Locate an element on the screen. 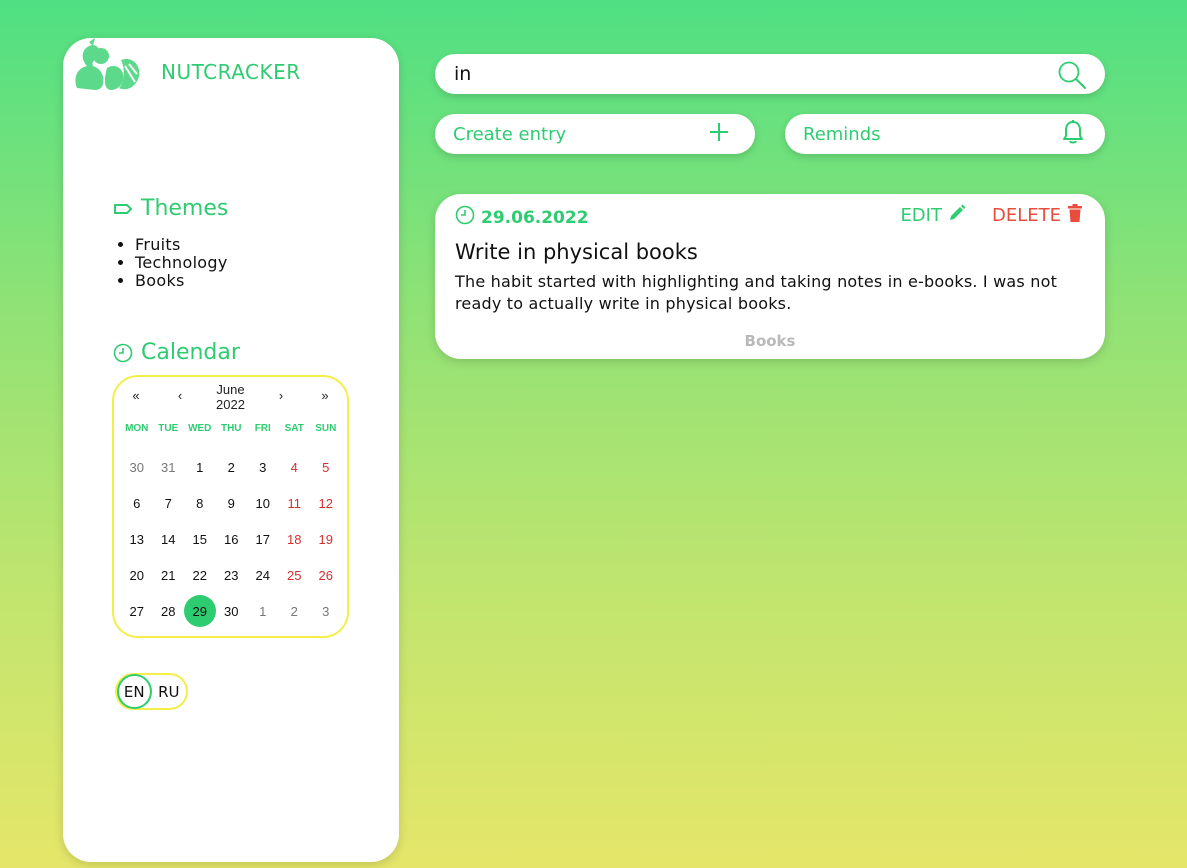 This screenshot has width=1187, height=868. reminds-label: Reminds is located at coordinates (842, 134).